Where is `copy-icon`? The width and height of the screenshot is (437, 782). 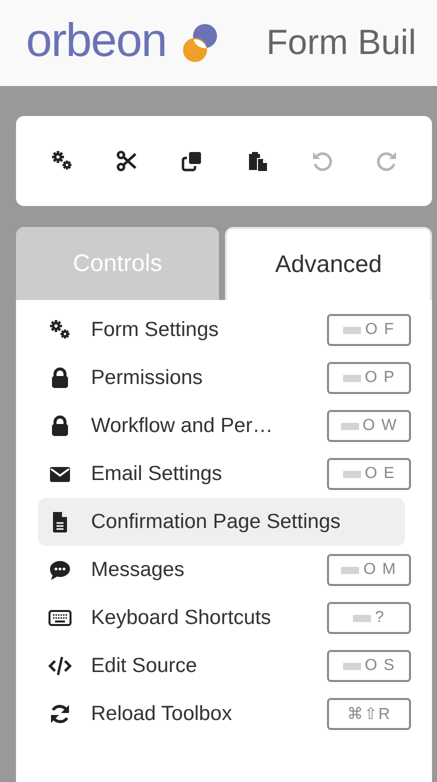
copy-icon is located at coordinates (192, 161).